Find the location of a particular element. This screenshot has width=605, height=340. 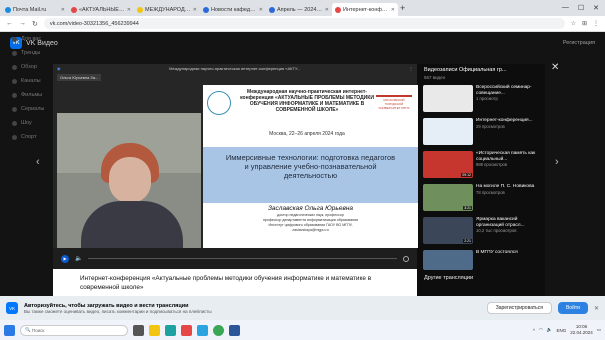

register-button: Зарегистрироваться is located at coordinates (519, 308).